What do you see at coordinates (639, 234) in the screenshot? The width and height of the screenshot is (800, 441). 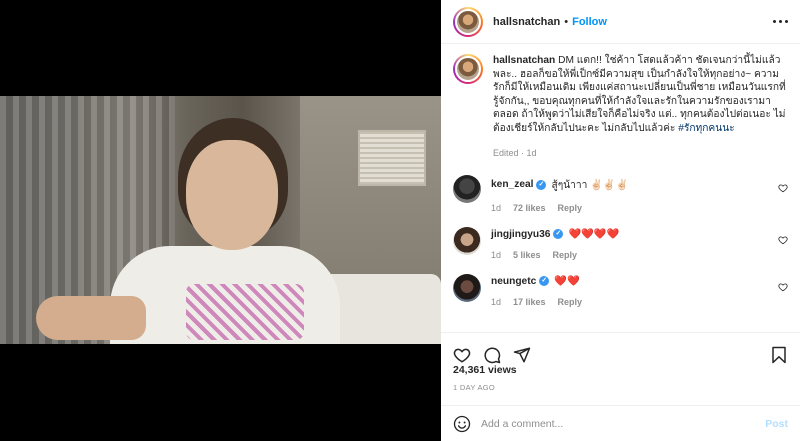 I see `comment-line: jingjingyu36 ✓ ❤️❤️❤️❤️` at bounding box center [639, 234].